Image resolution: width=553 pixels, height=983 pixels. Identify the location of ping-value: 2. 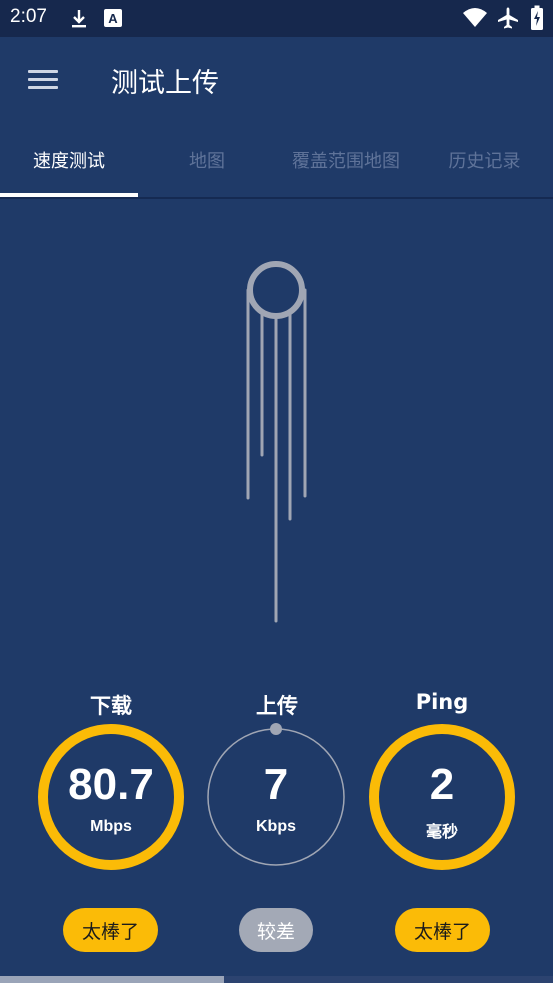
(442, 784).